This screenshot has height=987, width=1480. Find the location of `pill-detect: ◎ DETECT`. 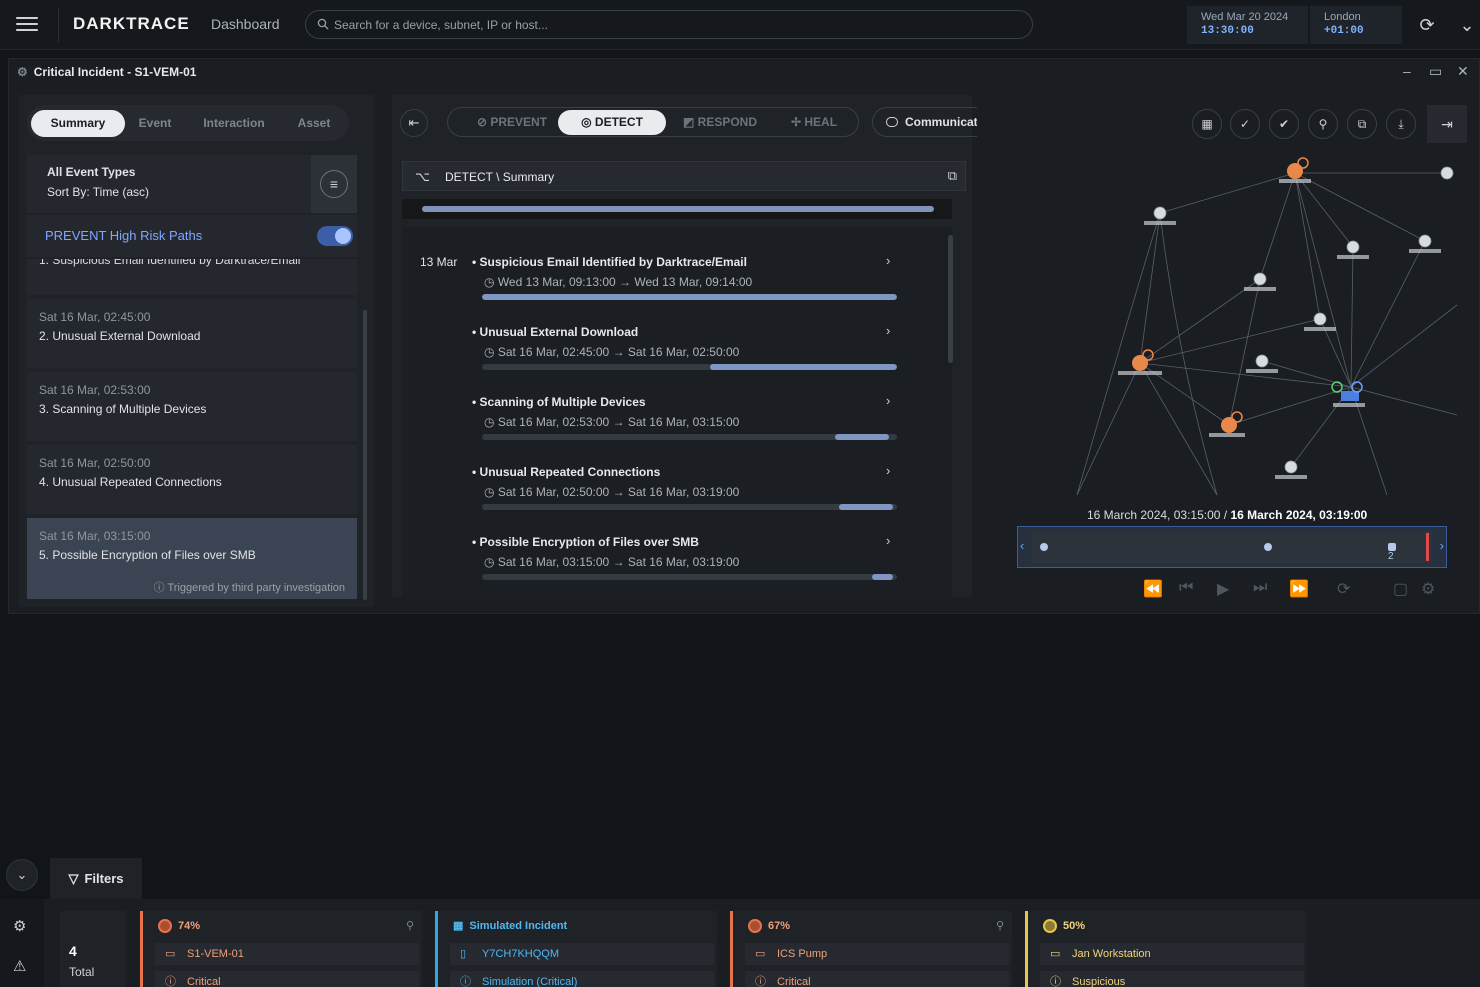

pill-detect: ◎ DETECT is located at coordinates (612, 122).